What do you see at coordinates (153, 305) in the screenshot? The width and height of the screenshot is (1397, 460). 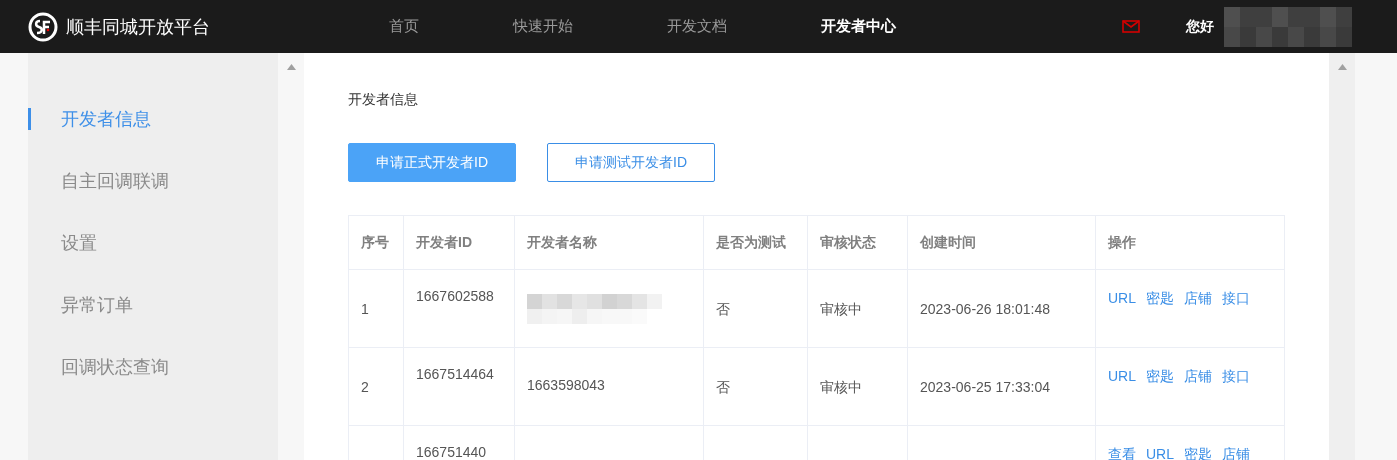 I see `sidebar-item: 异常订单` at bounding box center [153, 305].